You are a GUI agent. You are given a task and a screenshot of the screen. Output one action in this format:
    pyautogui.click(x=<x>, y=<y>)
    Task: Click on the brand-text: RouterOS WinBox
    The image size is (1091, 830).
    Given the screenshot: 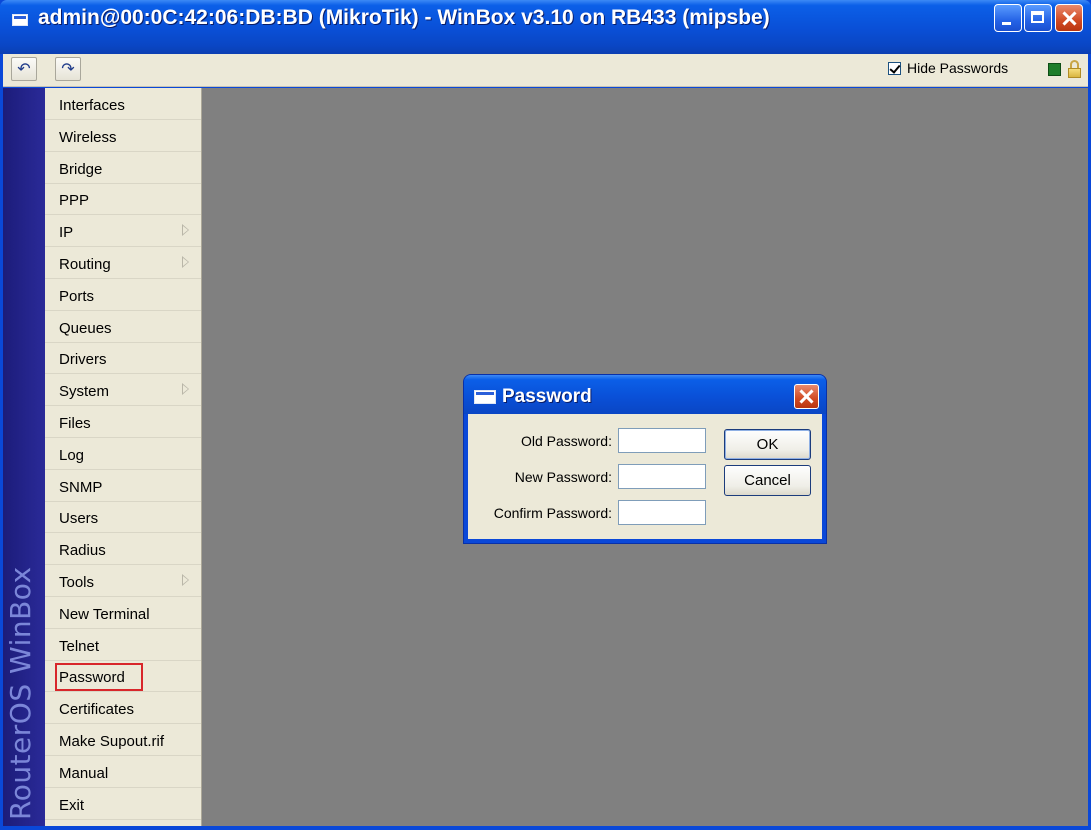 What is the action you would take?
    pyautogui.click(x=20, y=693)
    